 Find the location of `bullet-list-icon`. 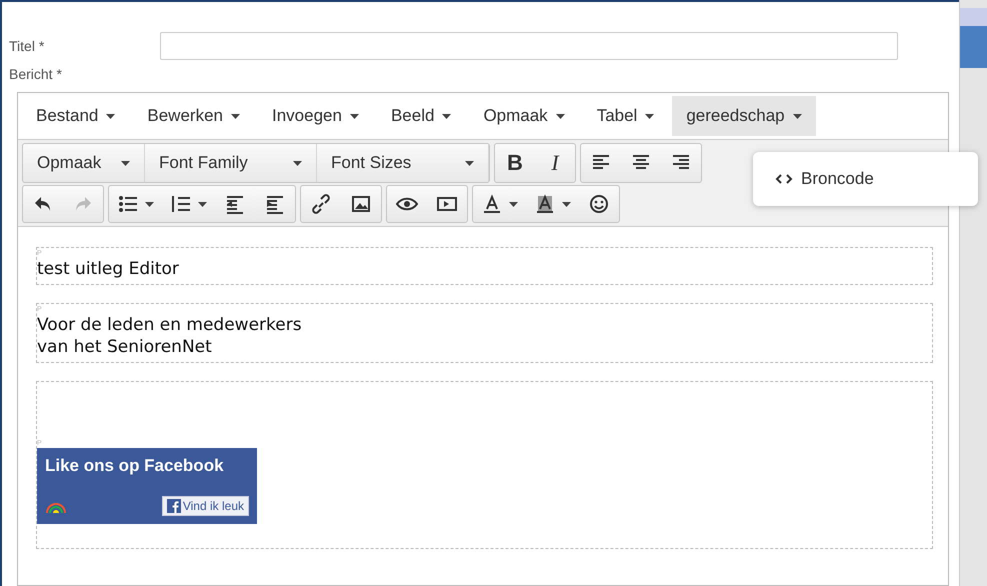

bullet-list-icon is located at coordinates (128, 204).